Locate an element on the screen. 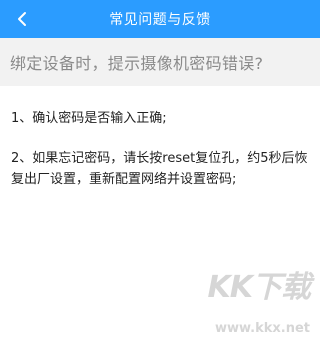 The height and width of the screenshot is (343, 320). question-text: 绑定设备时，提示摄像机密码错误? is located at coordinates (137, 63).